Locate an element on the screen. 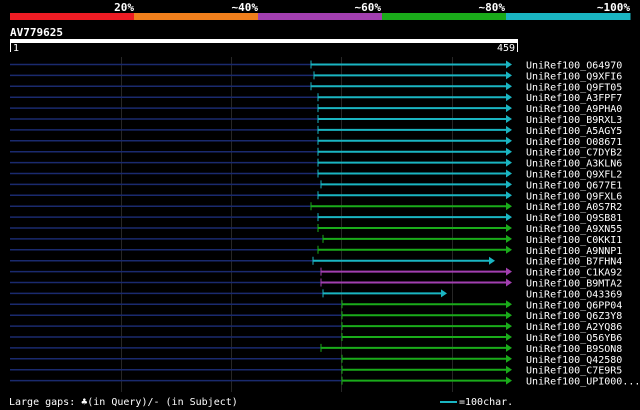 The height and width of the screenshot is (410, 640). hit-label: UniRef100_A9PHA0 is located at coordinates (574, 109).